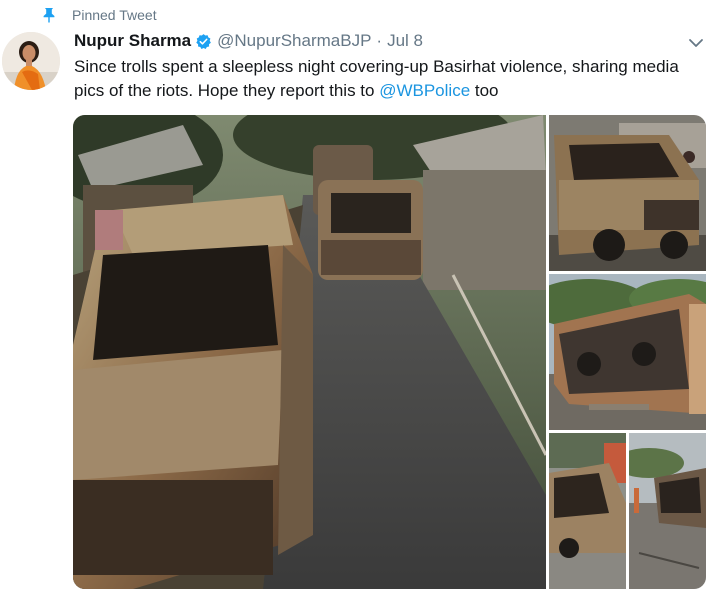  What do you see at coordinates (627, 352) in the screenshot?
I see `media-photo-overturned-bus` at bounding box center [627, 352].